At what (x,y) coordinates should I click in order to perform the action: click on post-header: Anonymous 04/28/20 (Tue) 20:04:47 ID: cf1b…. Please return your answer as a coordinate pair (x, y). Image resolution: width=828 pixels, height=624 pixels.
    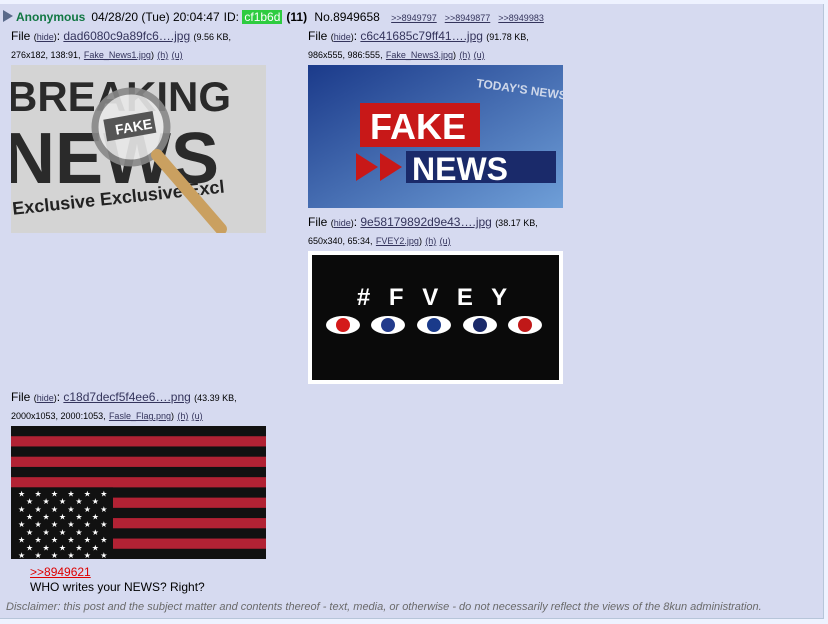
    Looking at the image, I should click on (273, 17).